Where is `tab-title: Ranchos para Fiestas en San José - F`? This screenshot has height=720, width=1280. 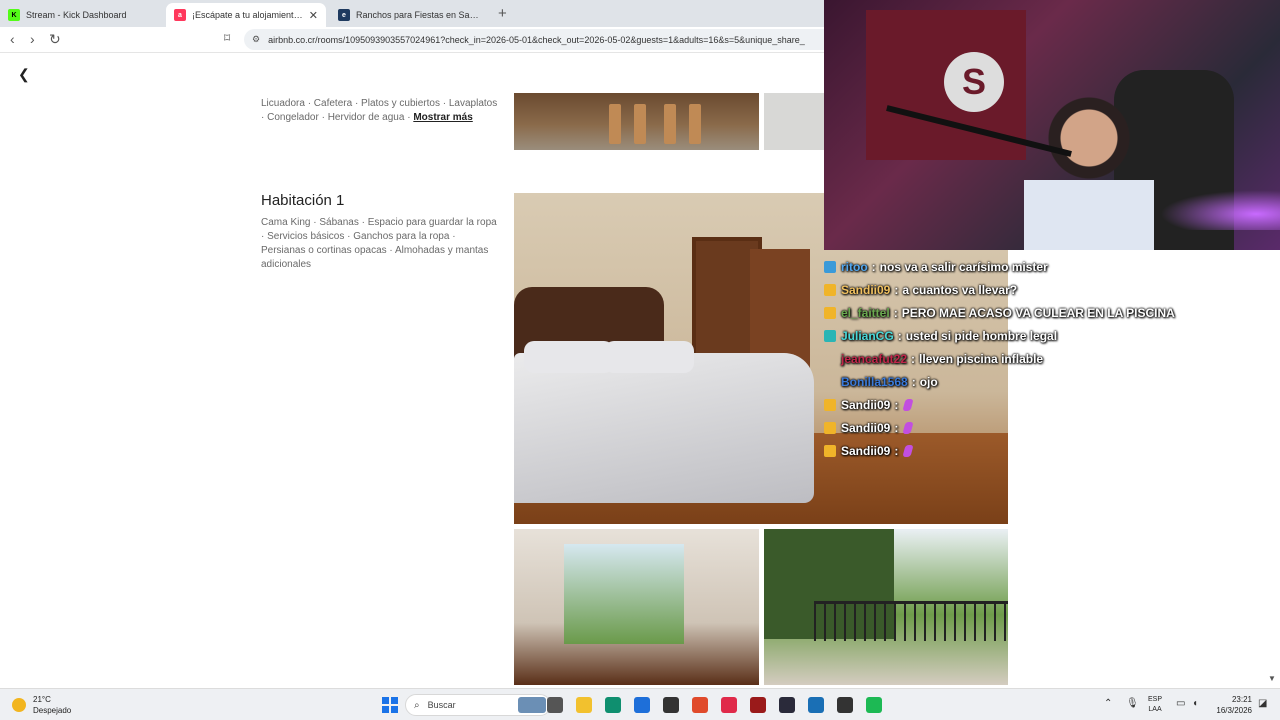 tab-title: Ranchos para Fiestas en San José - F is located at coordinates (419, 15).